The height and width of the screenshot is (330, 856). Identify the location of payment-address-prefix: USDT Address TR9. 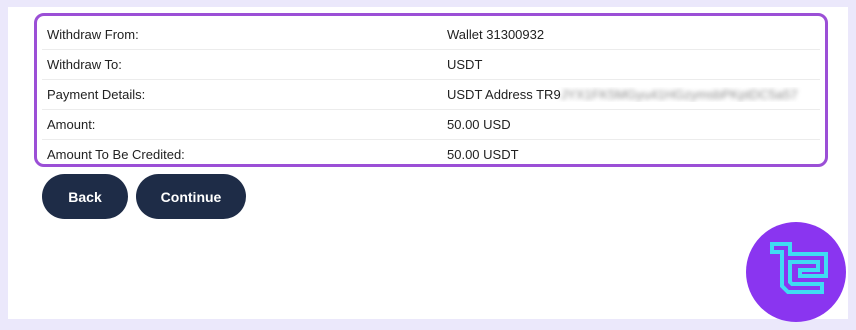
(504, 94).